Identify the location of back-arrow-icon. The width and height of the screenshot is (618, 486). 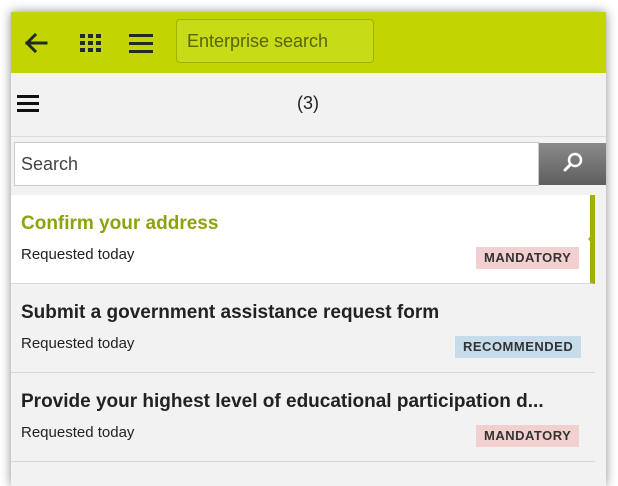
(36, 43).